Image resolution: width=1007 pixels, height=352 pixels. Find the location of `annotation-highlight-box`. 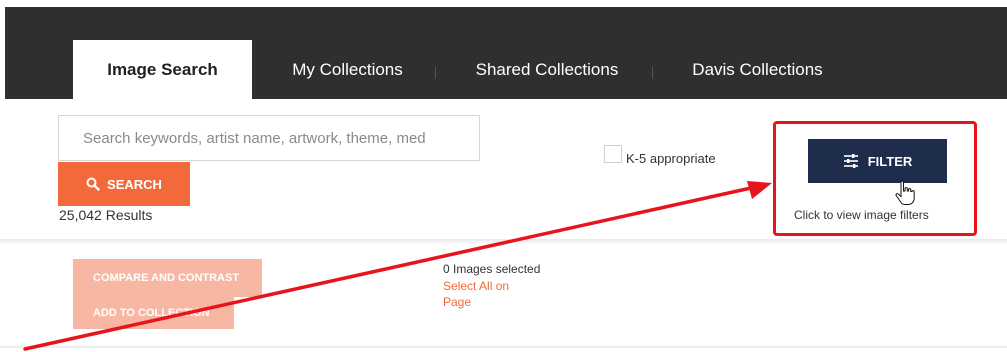

annotation-highlight-box is located at coordinates (875, 178).